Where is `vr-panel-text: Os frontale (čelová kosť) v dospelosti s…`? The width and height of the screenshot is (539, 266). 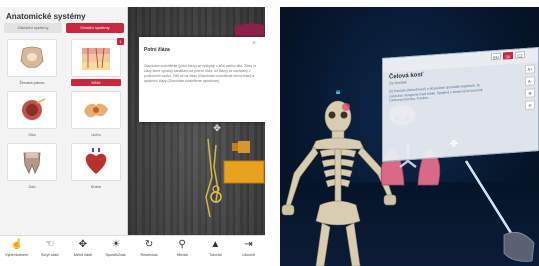
vr-panel-text: Os frontale (čelová kosť) v dospelosti s… is located at coordinates (436, 93).